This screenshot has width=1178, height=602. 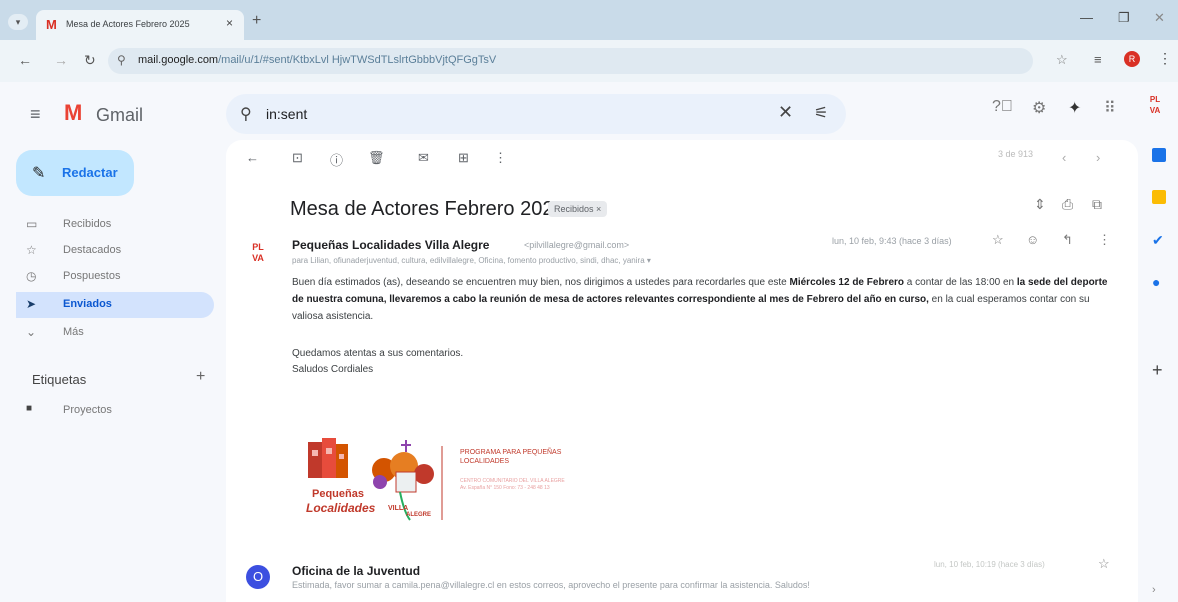 I want to click on sidebar-item-inbox: ▭ Recibidos, so click(x=115, y=225).